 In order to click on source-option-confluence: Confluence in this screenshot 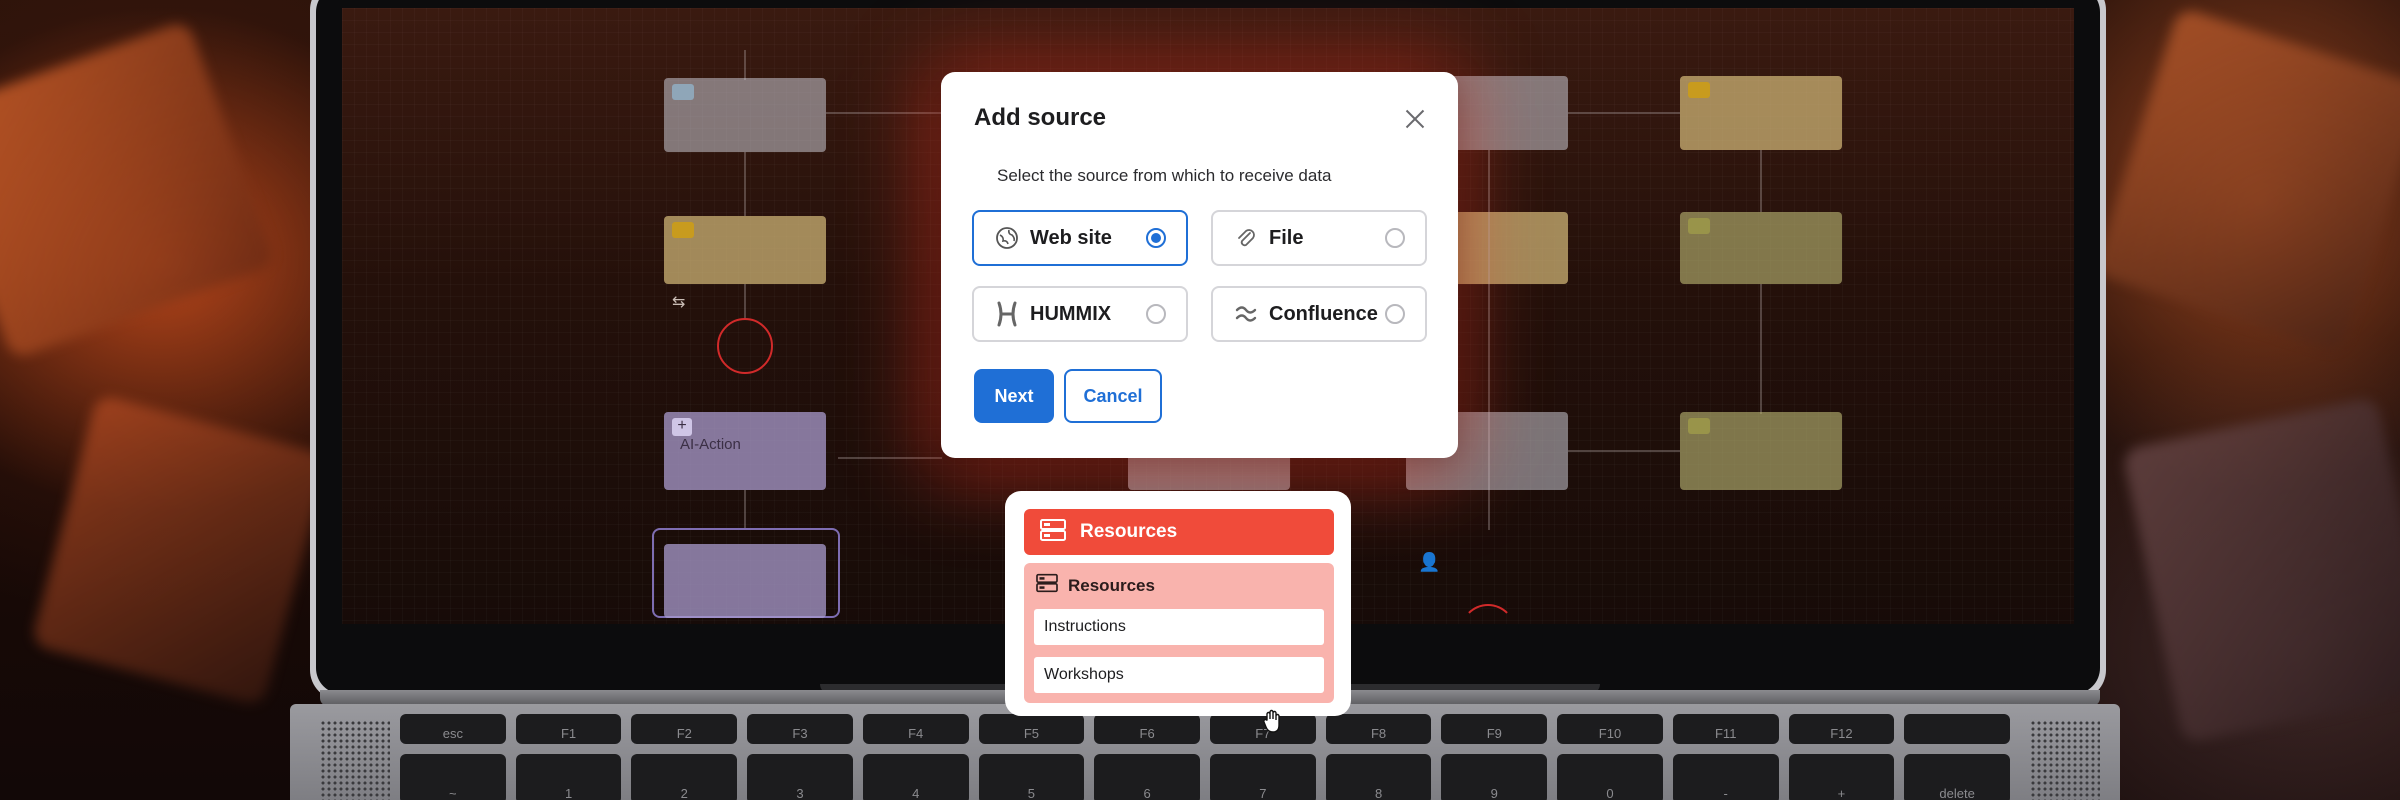, I will do `click(1319, 314)`.